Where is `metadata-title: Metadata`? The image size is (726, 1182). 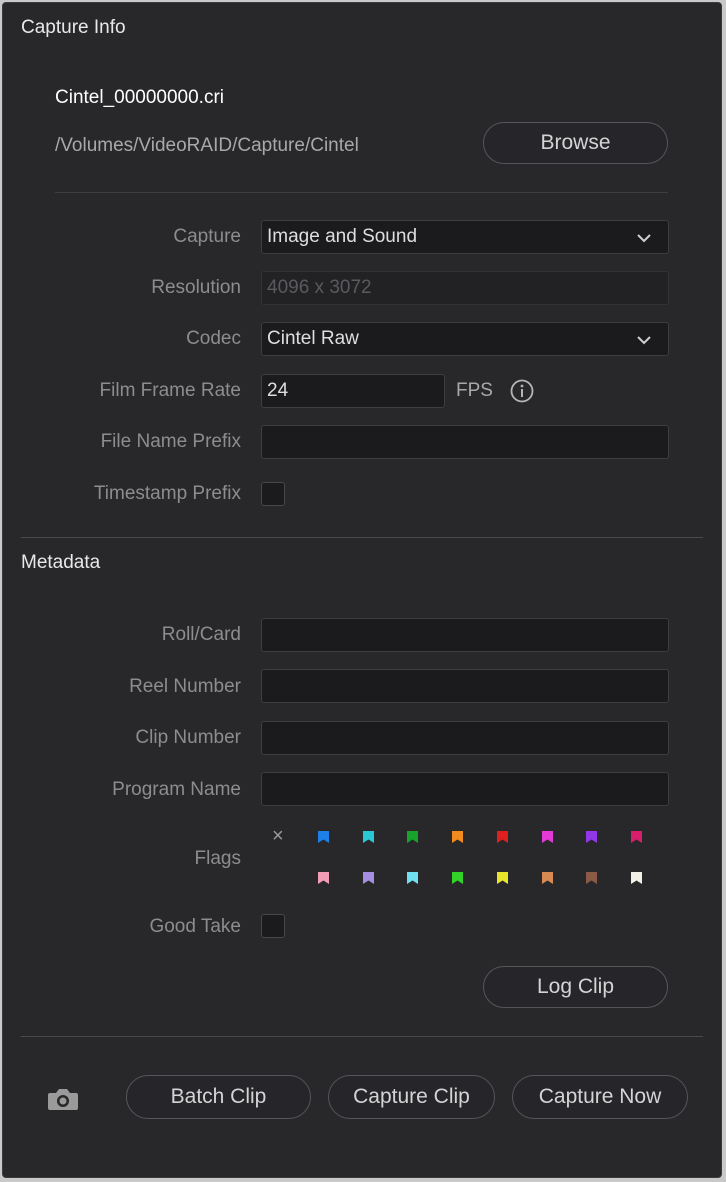 metadata-title: Metadata is located at coordinates (61, 562).